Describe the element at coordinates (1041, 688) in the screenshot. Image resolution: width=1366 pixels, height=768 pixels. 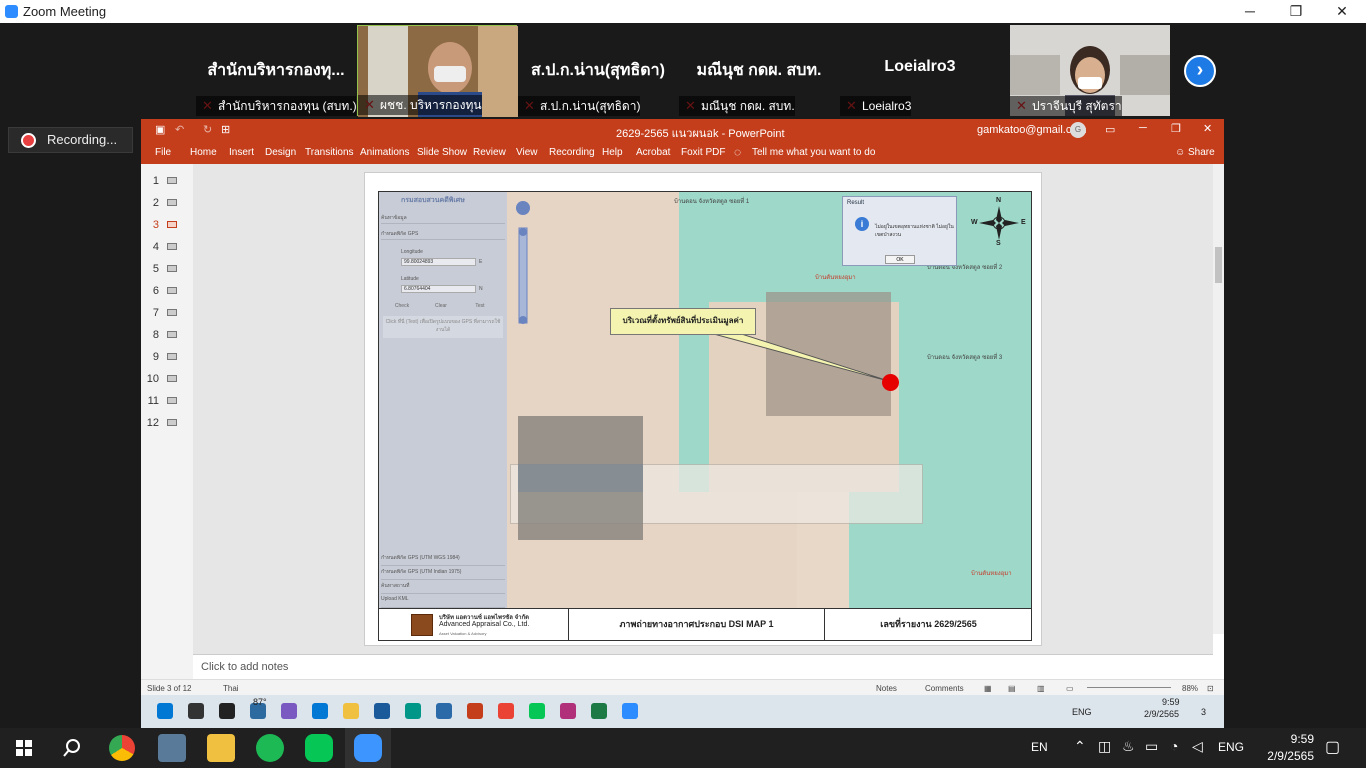
I see `reading-view-icon: ▥` at that location.